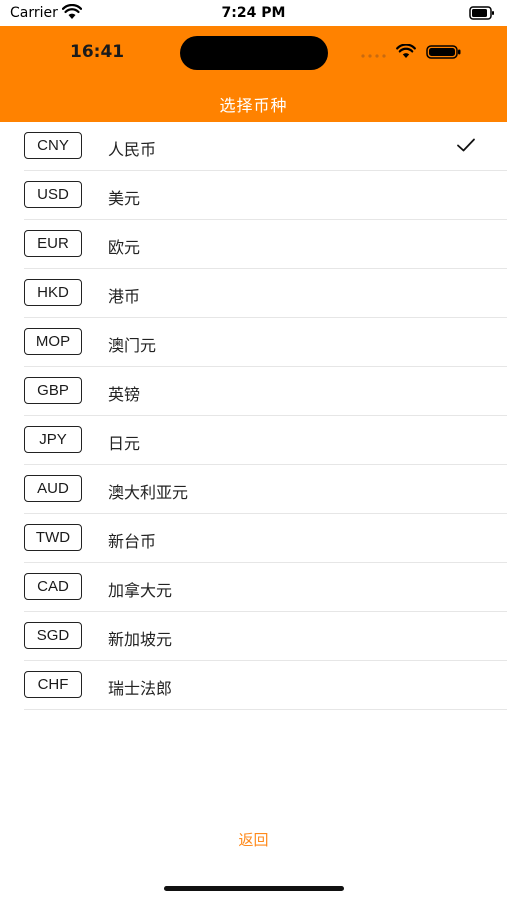  Describe the element at coordinates (124, 443) in the screenshot. I see `currency-name: 日元` at that location.